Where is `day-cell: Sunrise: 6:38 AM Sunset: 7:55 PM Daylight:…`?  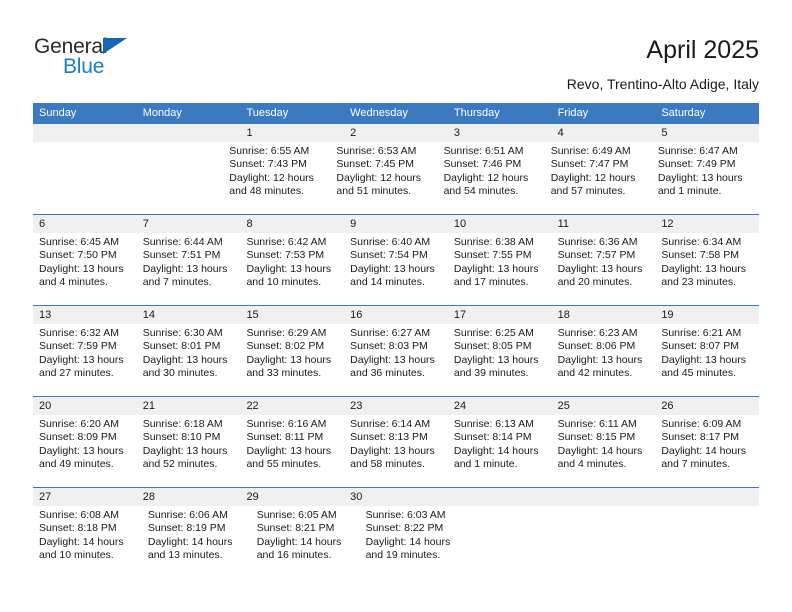 day-cell: Sunrise: 6:38 AM Sunset: 7:55 PM Daylight:… is located at coordinates (500, 269).